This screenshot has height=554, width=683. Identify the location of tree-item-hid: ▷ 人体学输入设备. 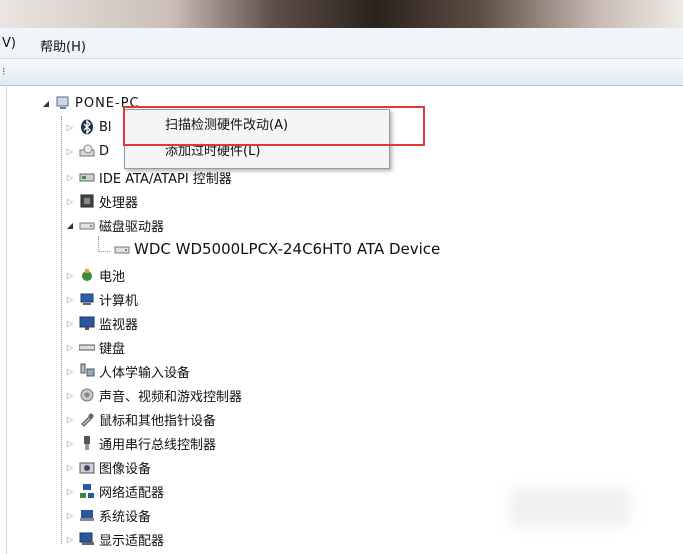
(127, 371).